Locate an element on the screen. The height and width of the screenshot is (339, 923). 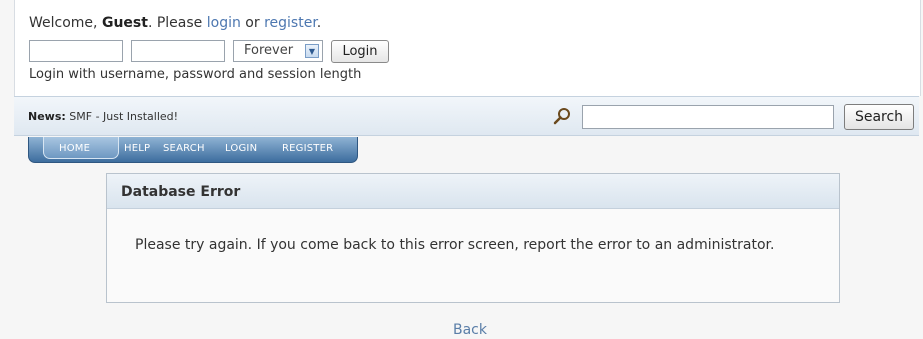
register-link: register is located at coordinates (290, 23).